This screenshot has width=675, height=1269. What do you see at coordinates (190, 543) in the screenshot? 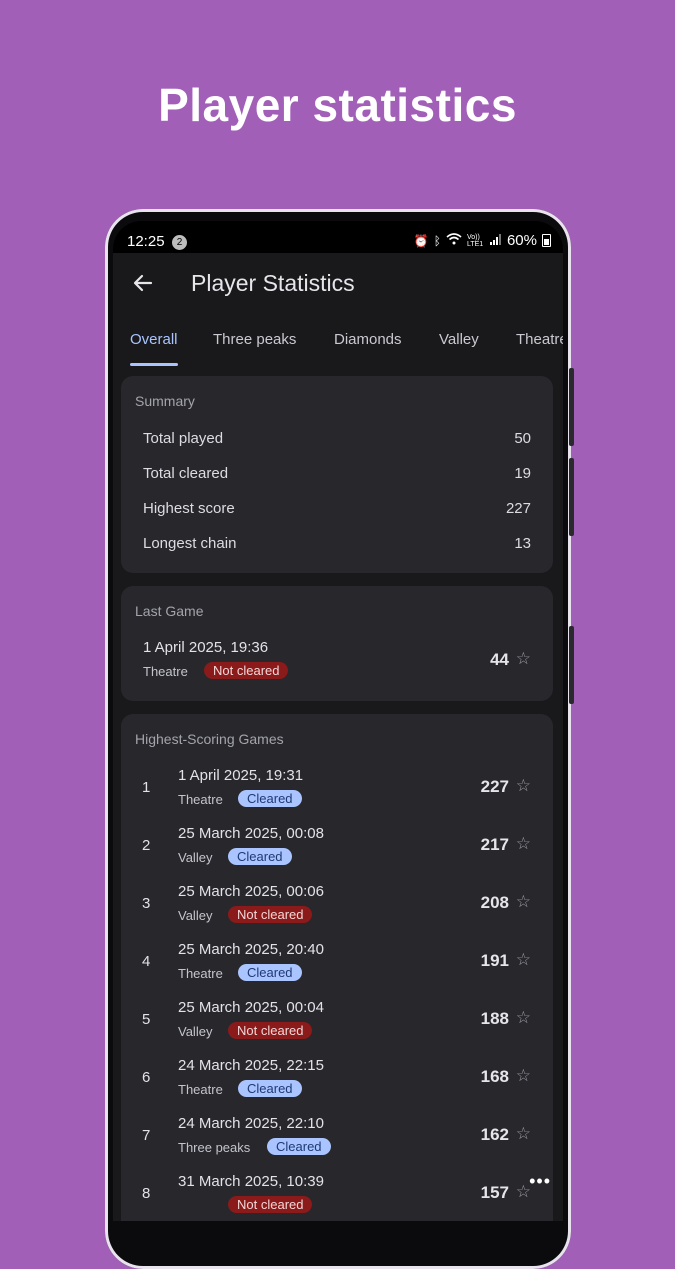
I see `longest-chain-label: Longest chain` at bounding box center [190, 543].